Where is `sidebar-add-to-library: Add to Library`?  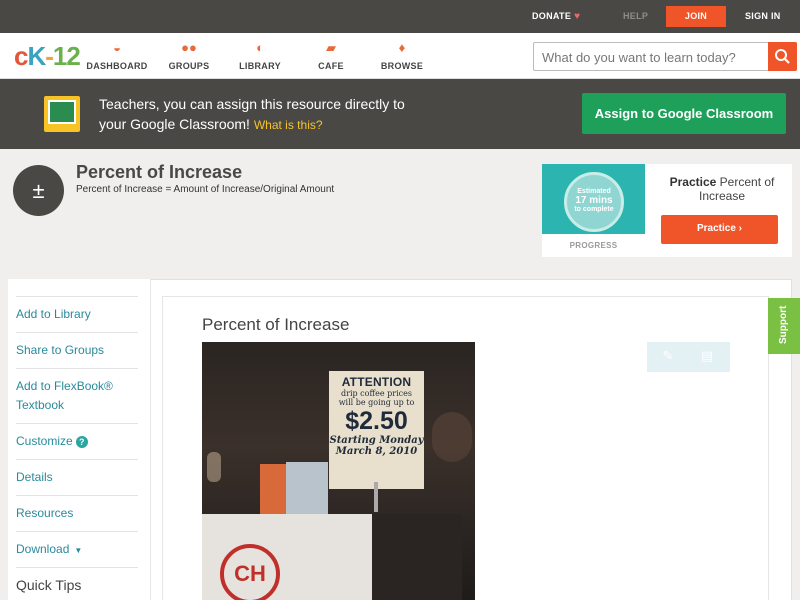
sidebar-add-to-library: Add to Library is located at coordinates (77, 310).